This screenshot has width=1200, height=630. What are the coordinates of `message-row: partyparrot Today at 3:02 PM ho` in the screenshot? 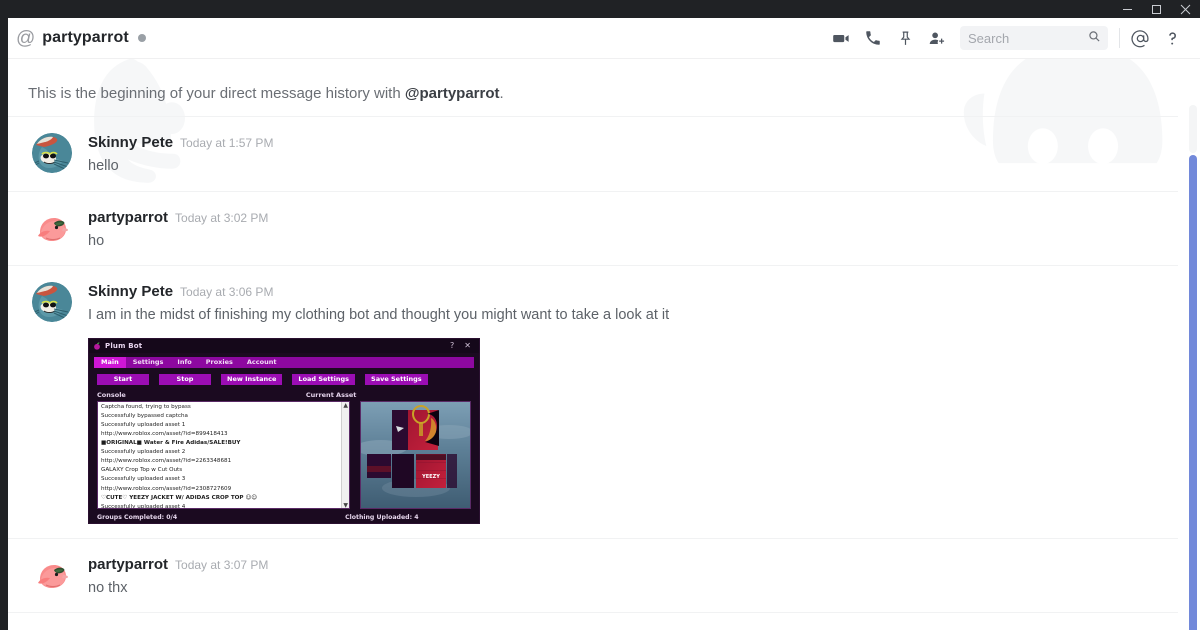 It's located at (593, 229).